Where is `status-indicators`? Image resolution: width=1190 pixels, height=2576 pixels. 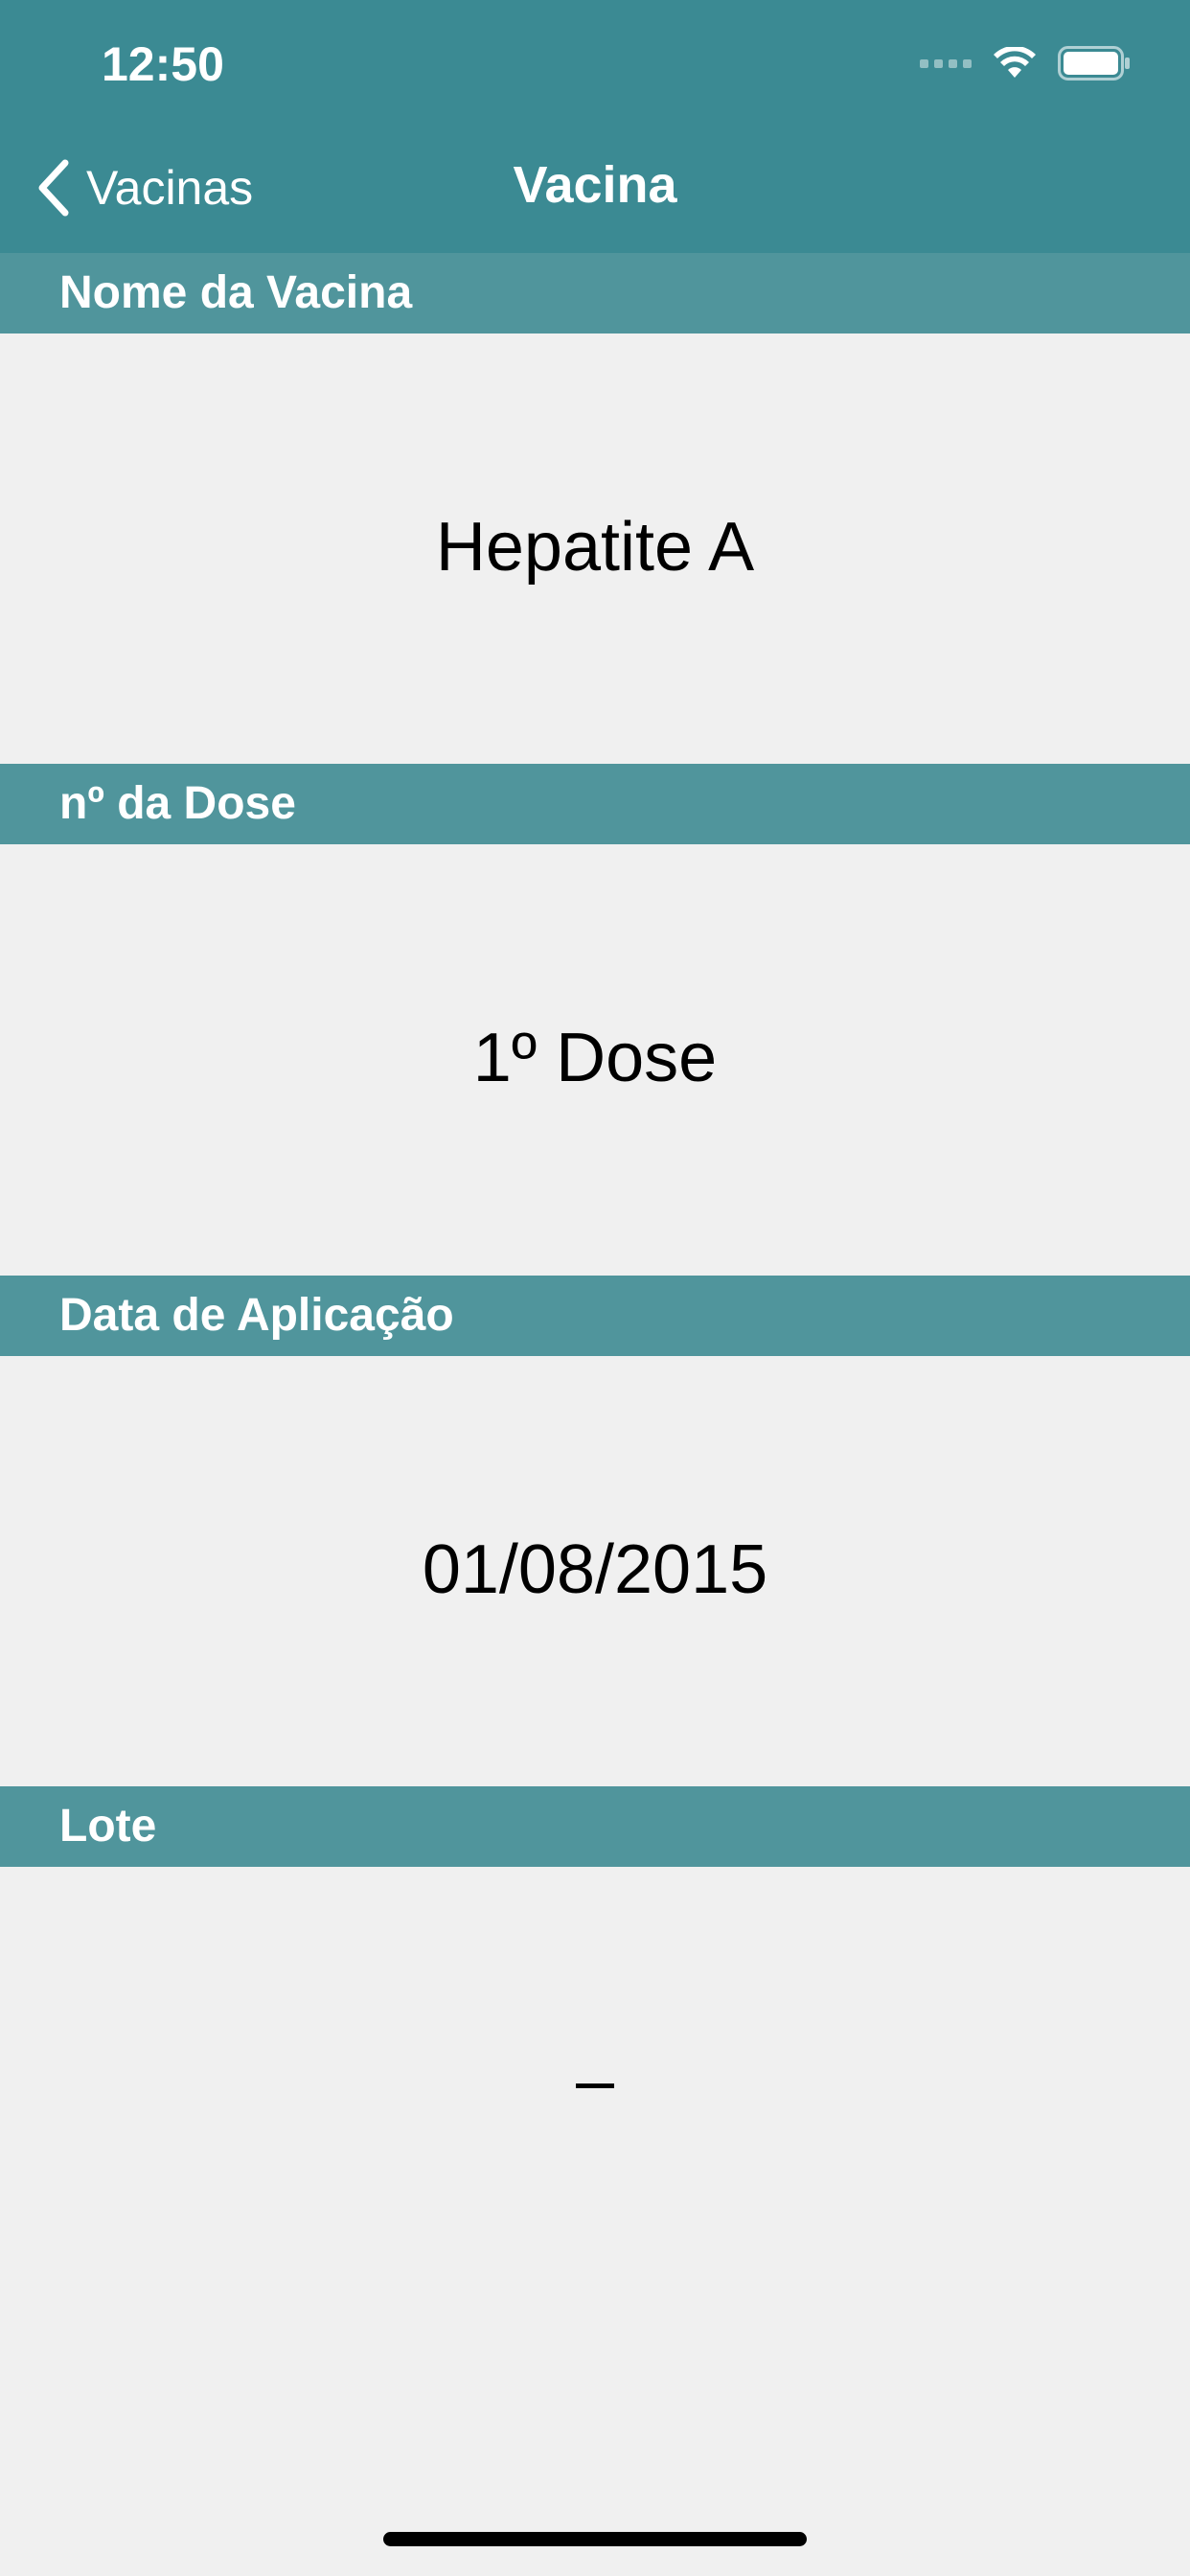 status-indicators is located at coordinates (1026, 63).